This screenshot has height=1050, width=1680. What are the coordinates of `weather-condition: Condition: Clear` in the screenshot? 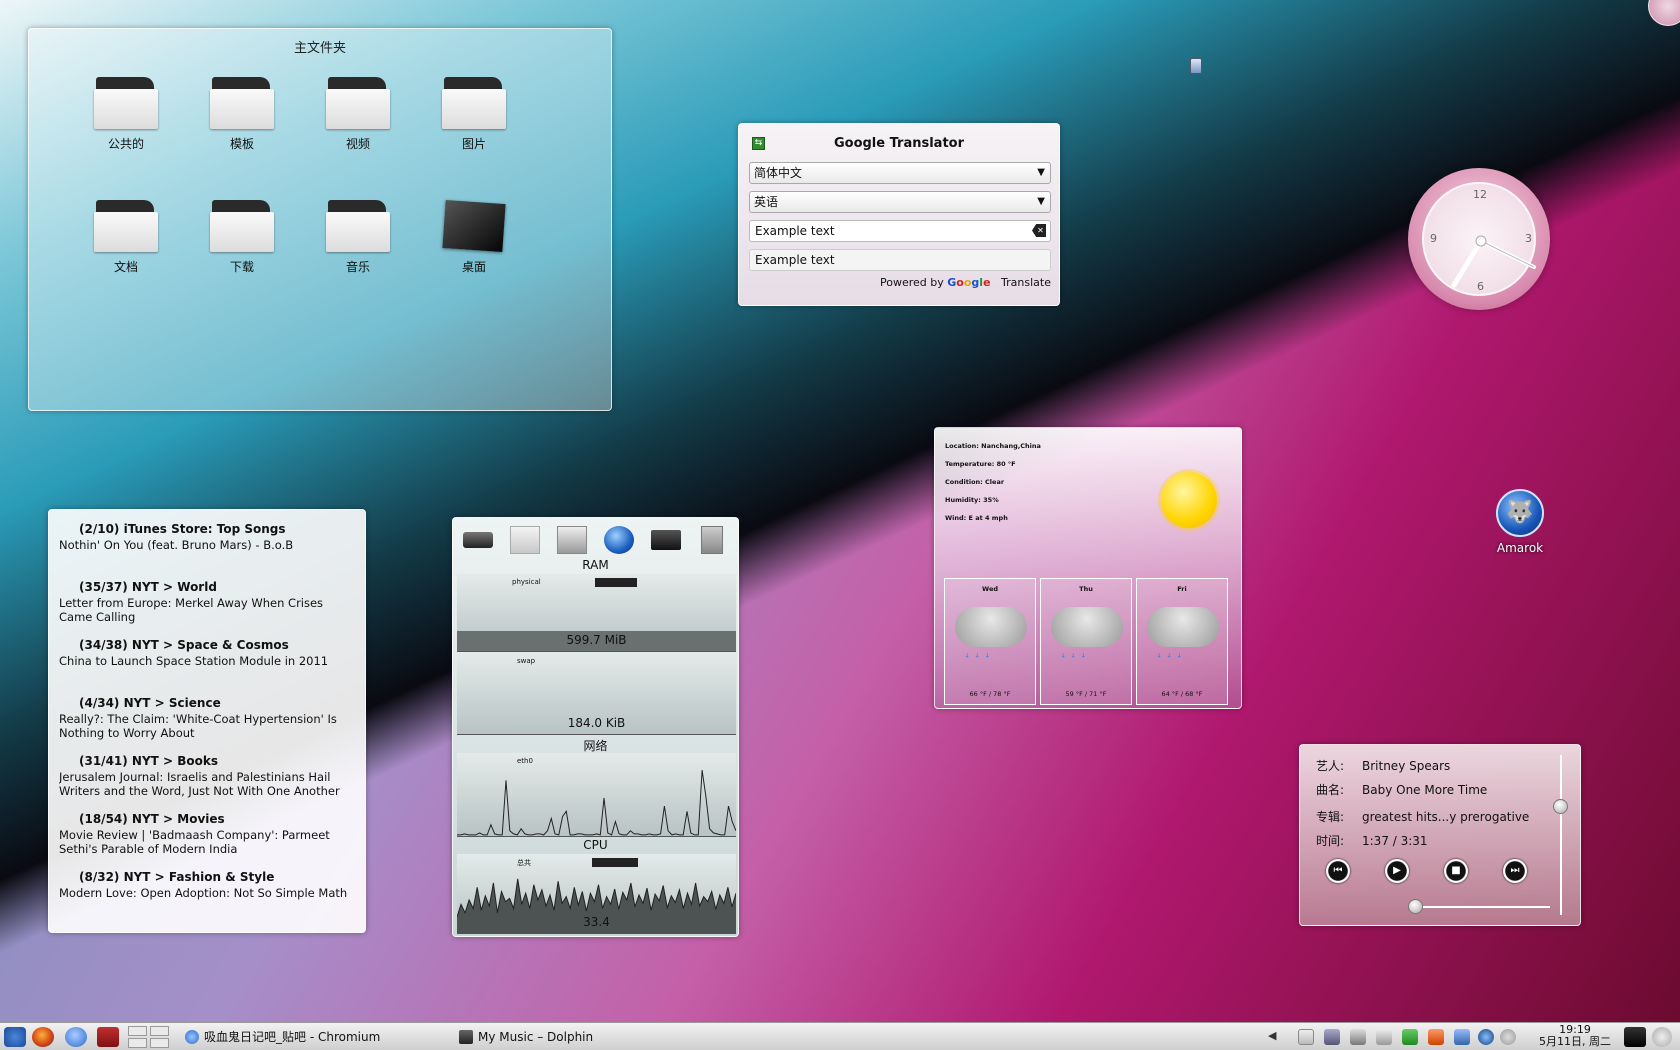 It's located at (975, 482).